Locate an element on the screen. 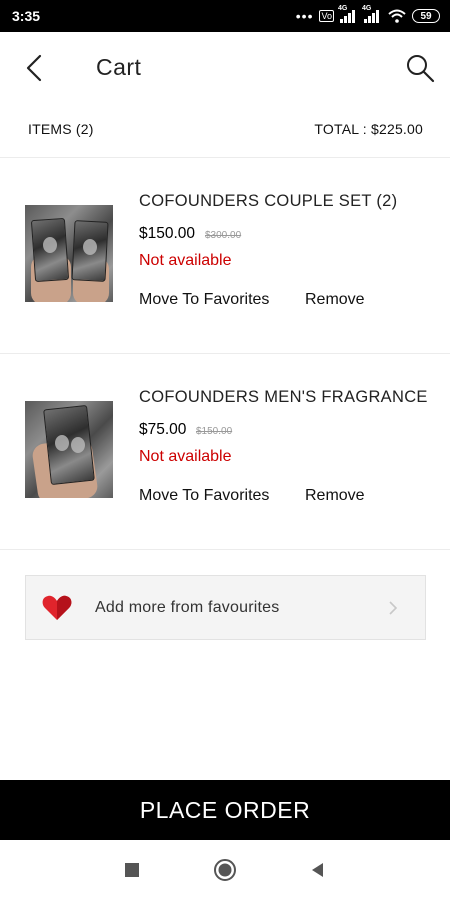  back-button is located at coordinates (37, 68).